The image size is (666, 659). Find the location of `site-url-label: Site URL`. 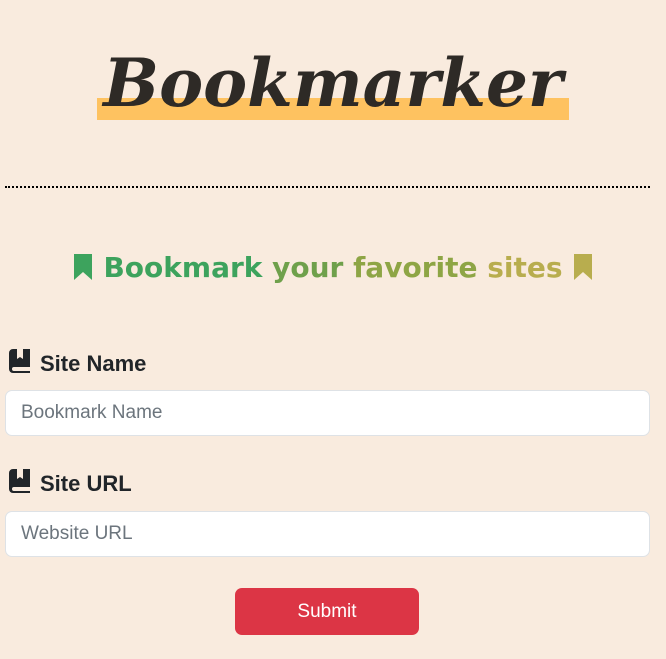

site-url-label: Site URL is located at coordinates (70, 484).